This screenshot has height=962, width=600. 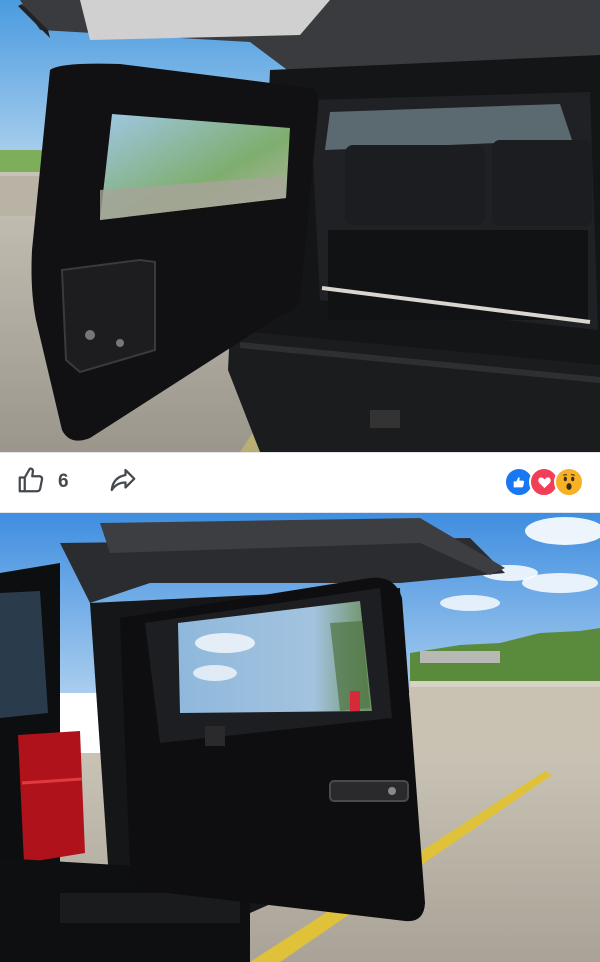 What do you see at coordinates (63, 481) in the screenshot?
I see `like-count: 6` at bounding box center [63, 481].